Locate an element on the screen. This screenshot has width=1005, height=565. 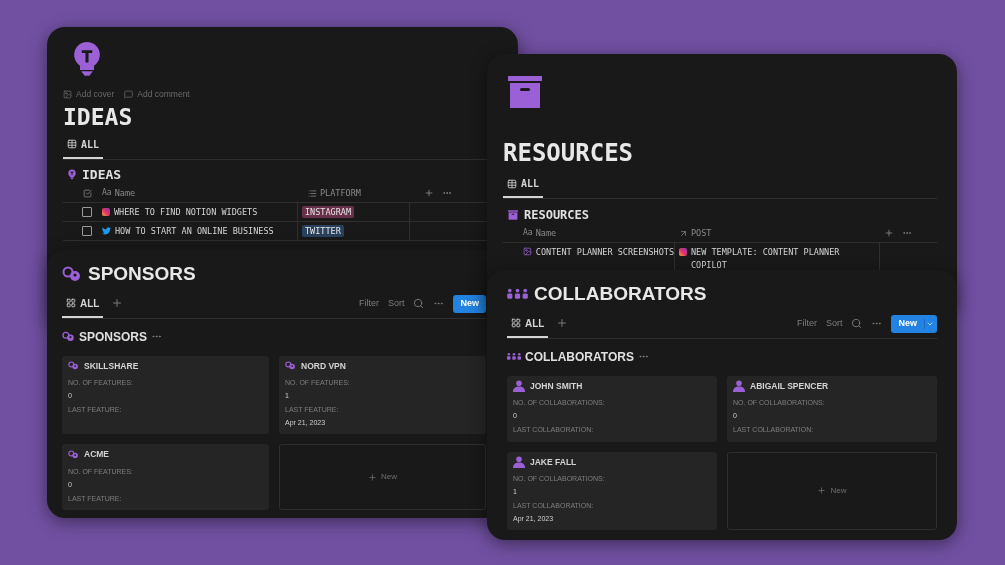
row-title: HOW TO START AN ONLINE BUSINESS is located at coordinates (194, 231).